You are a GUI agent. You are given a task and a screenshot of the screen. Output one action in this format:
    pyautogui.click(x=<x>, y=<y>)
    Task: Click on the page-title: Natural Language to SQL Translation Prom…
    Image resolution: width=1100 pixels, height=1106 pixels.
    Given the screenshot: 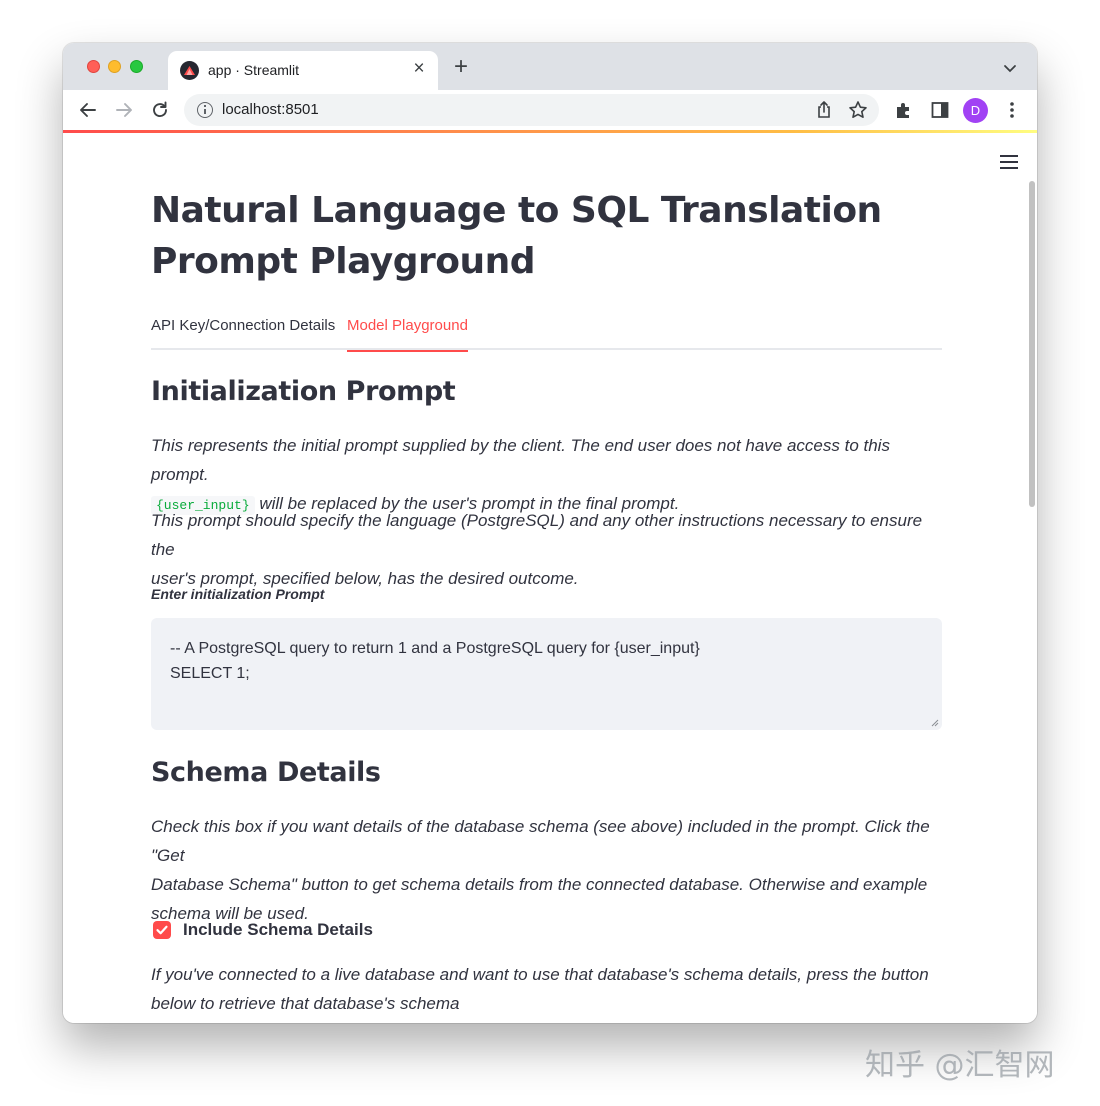 What is the action you would take?
    pyautogui.click(x=546, y=236)
    